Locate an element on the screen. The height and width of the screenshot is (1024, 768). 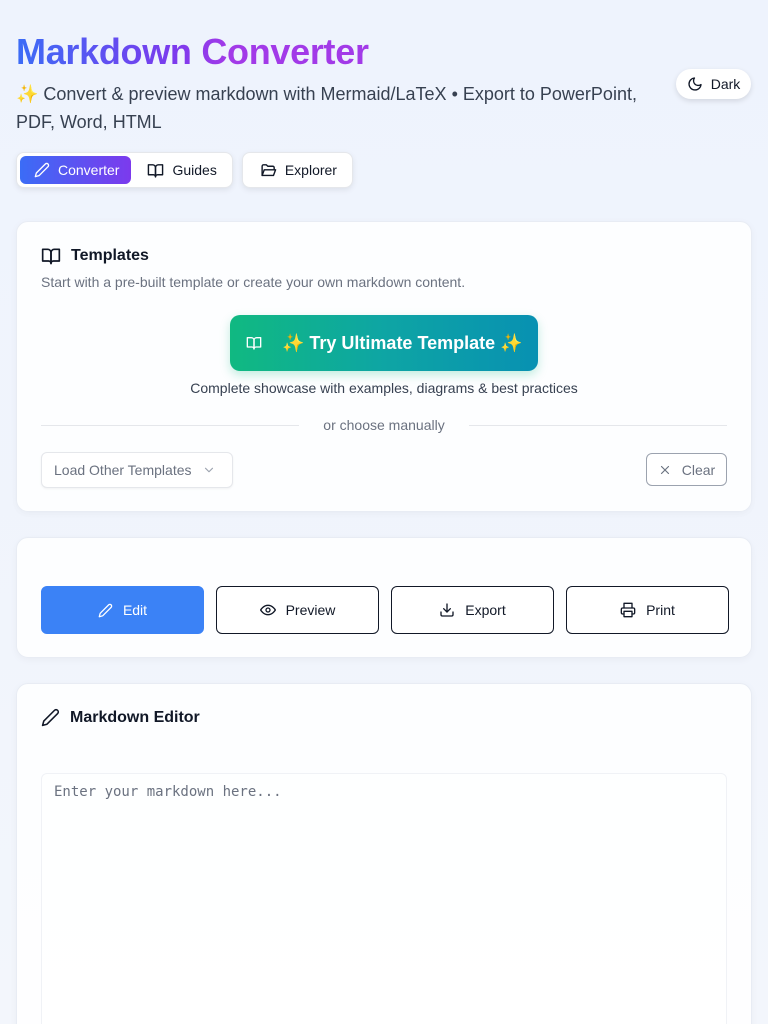
tab-group-main: Converter Guides is located at coordinates (124, 170).